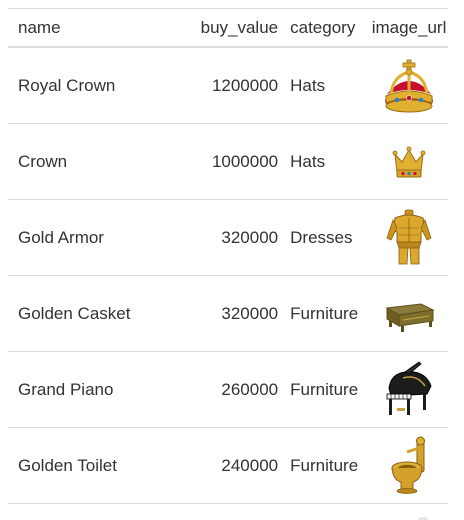 The image size is (464, 520). I want to click on gold-armor-icon, so click(409, 238).